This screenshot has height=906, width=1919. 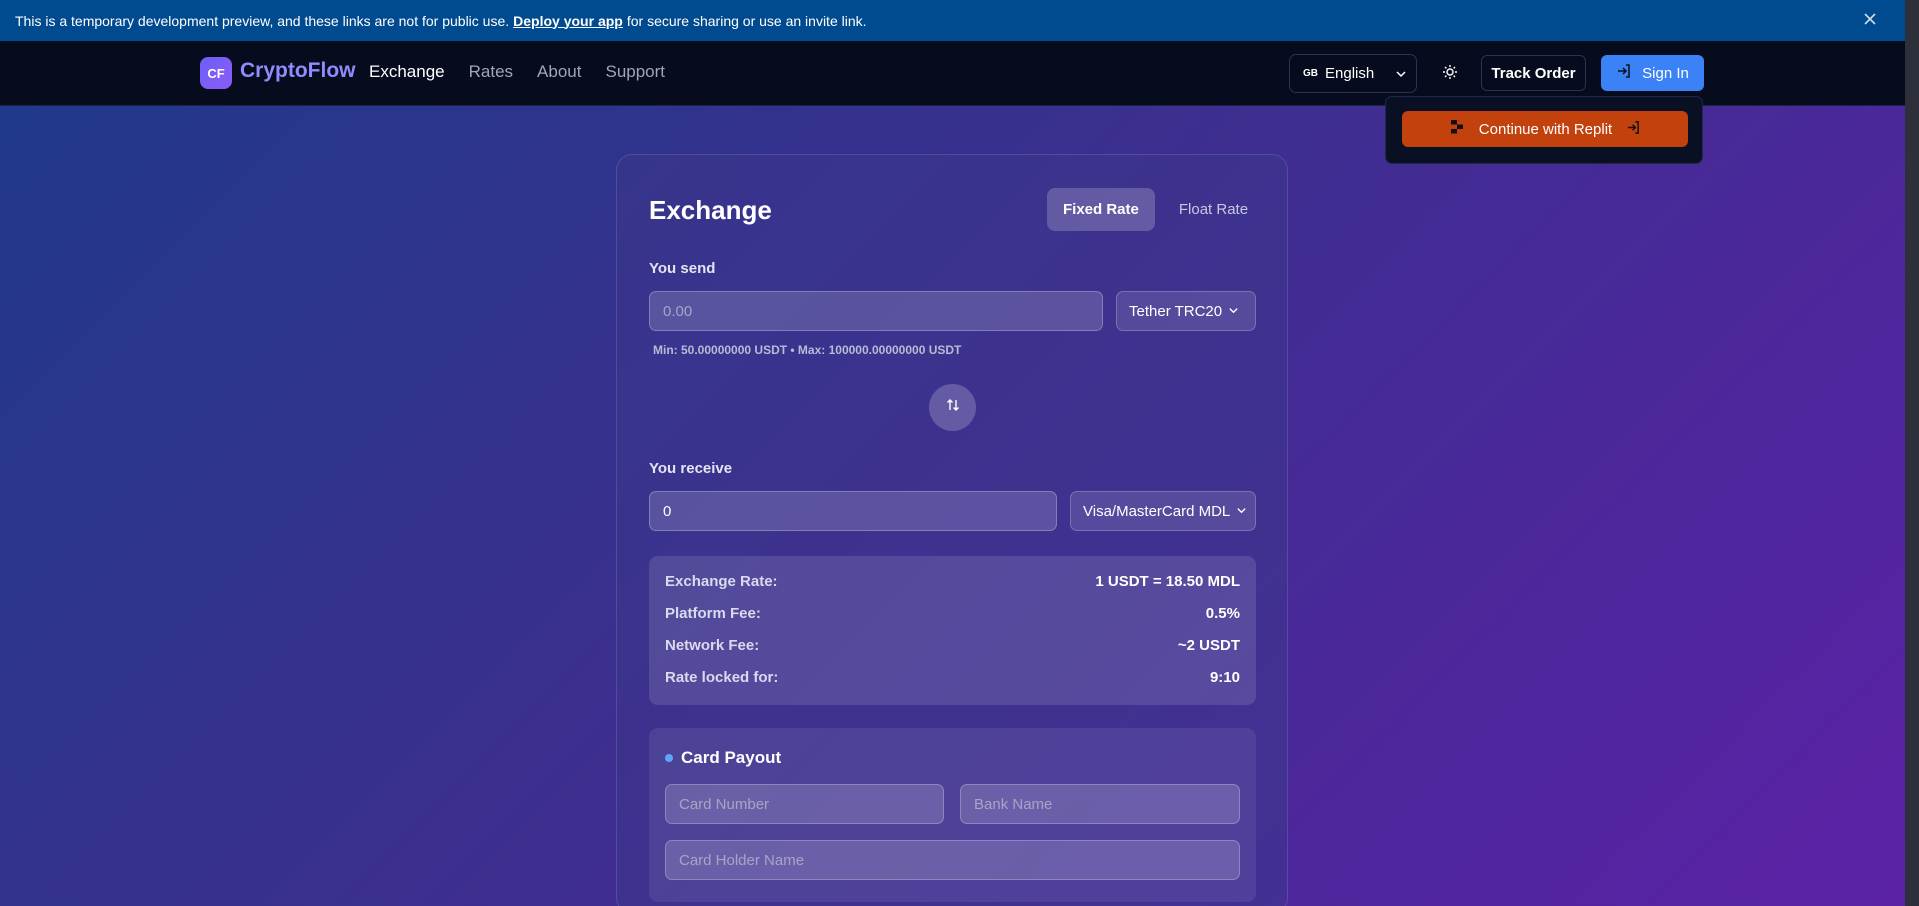 I want to click on sign-in-button: Sign In, so click(x=1652, y=73).